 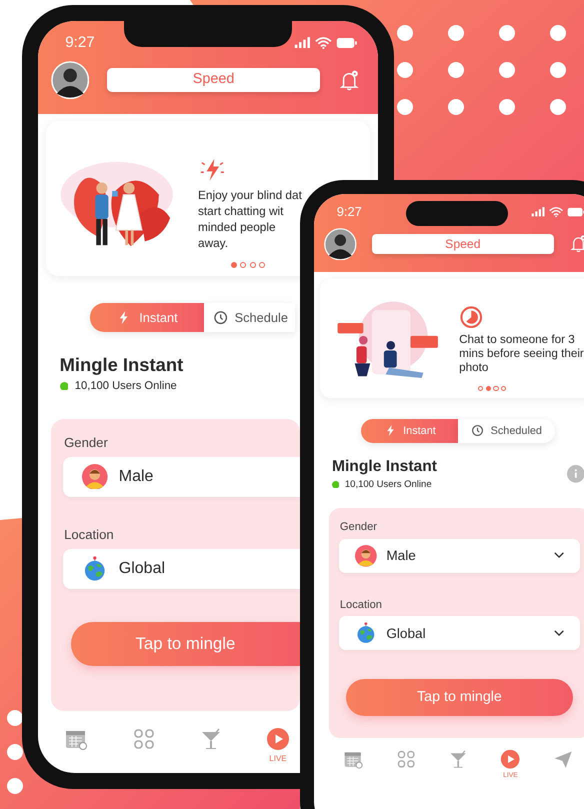 What do you see at coordinates (249, 317) in the screenshot?
I see `mode-tab: Schedule` at bounding box center [249, 317].